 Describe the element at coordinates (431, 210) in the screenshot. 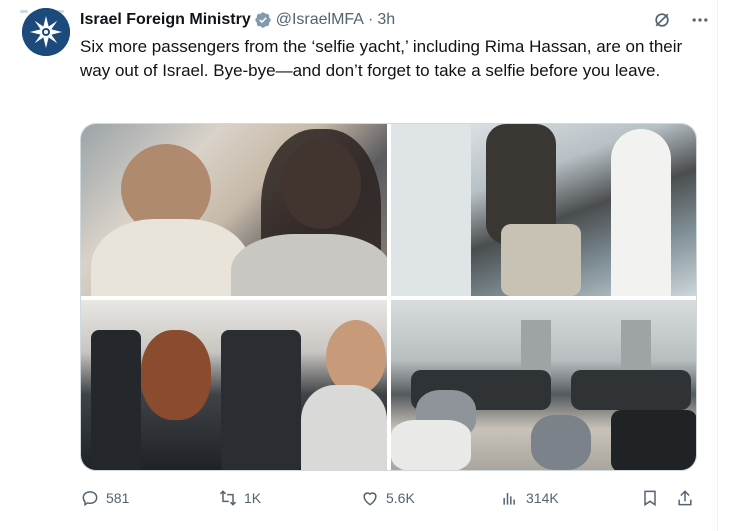

I see `photo-2-door` at that location.